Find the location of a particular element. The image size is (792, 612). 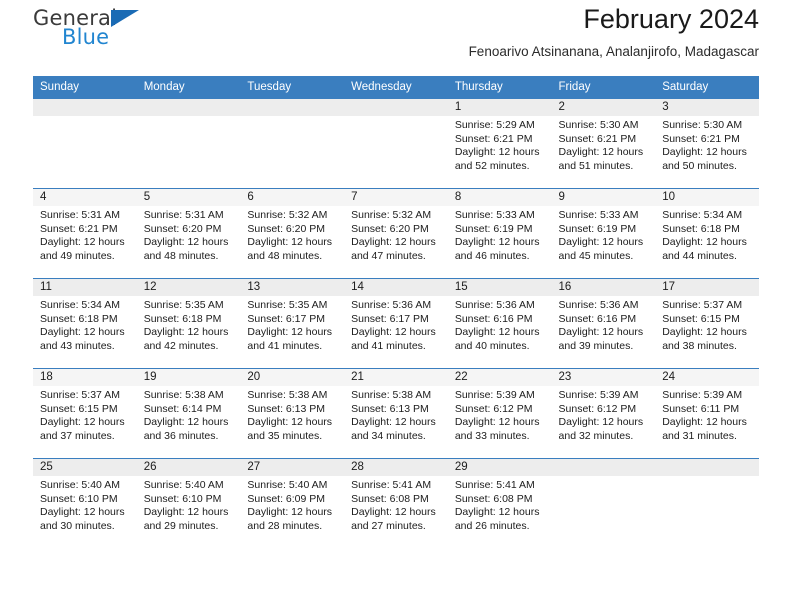

weekday-header-sunday: Sunday is located at coordinates (85, 87).